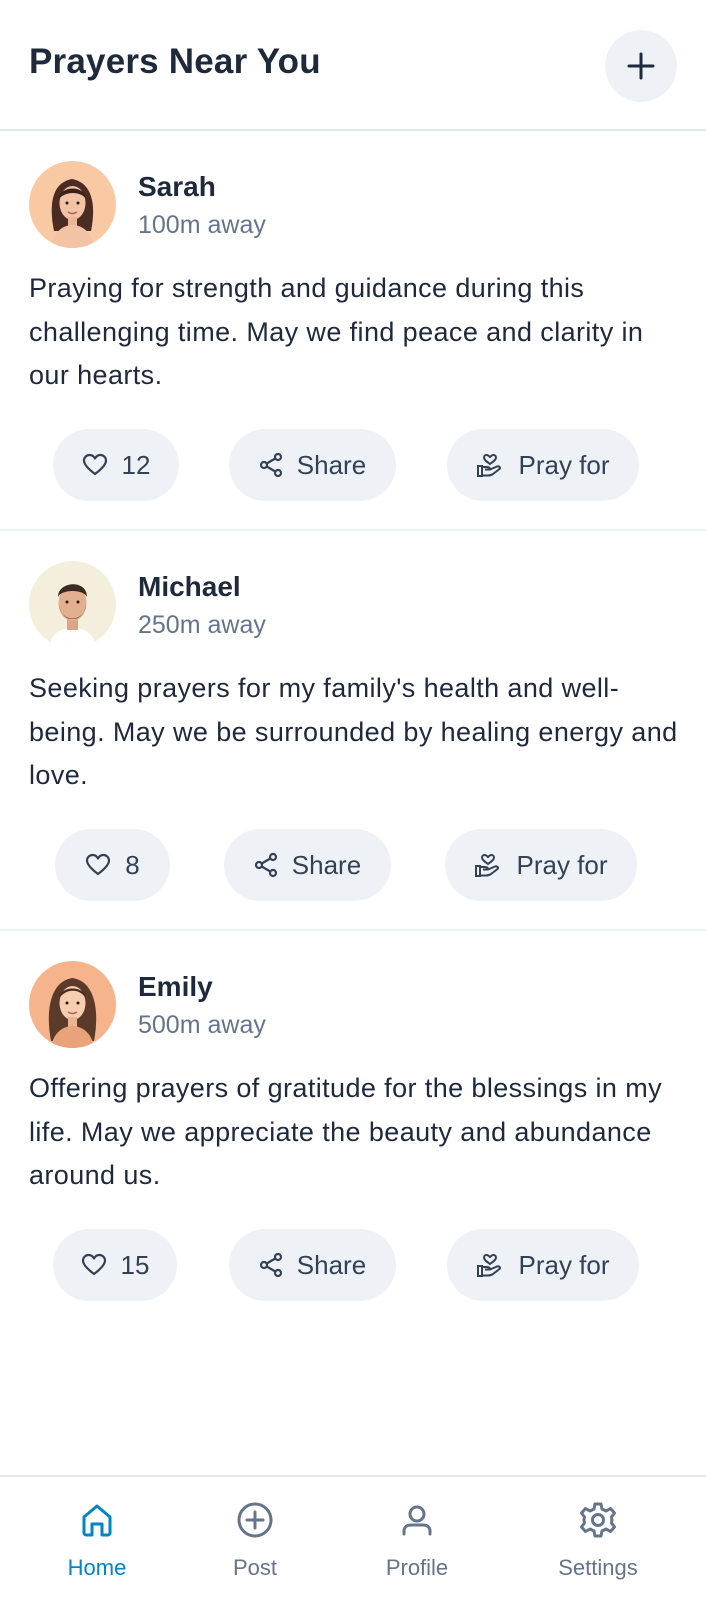  What do you see at coordinates (255, 1520) in the screenshot?
I see `plus-circle-icon` at bounding box center [255, 1520].